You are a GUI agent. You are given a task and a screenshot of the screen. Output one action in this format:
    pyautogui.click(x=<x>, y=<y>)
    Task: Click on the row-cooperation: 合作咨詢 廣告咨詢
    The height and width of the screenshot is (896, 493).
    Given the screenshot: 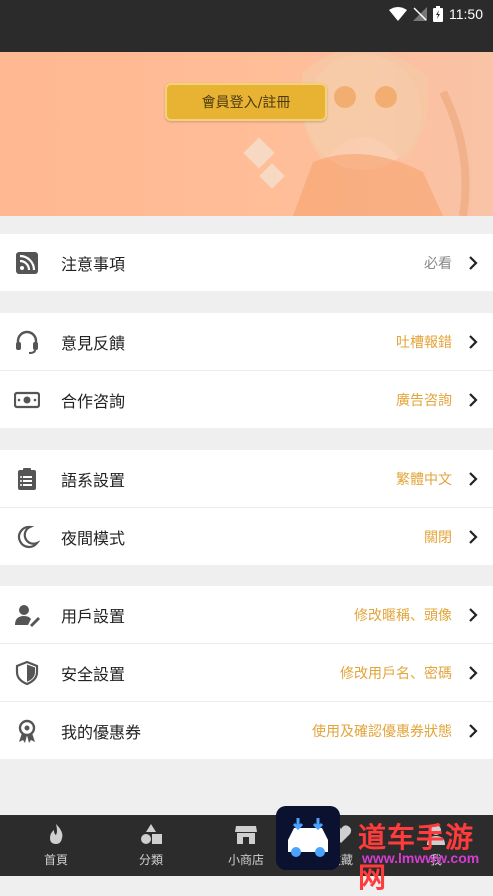 What is the action you would take?
    pyautogui.click(x=246, y=399)
    